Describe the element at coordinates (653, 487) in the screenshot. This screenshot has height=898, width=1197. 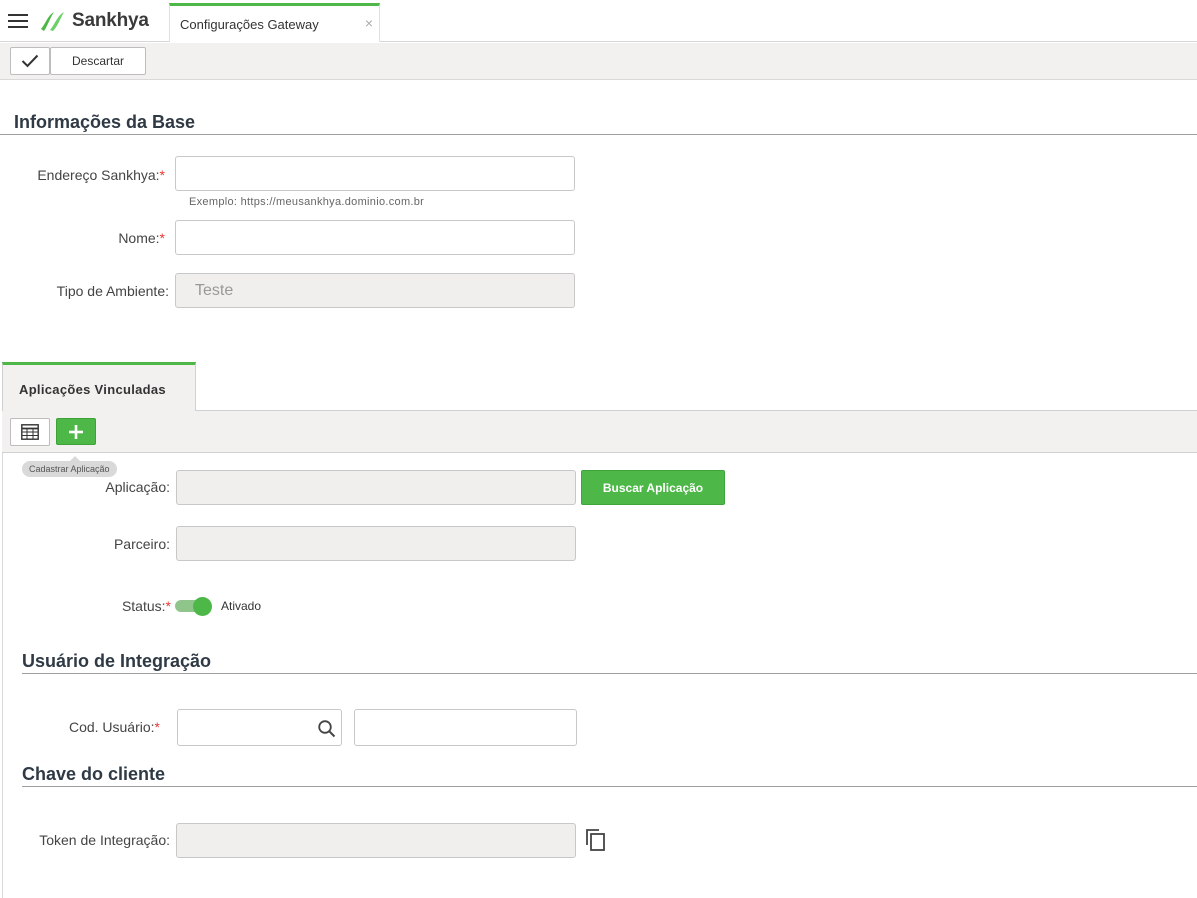
I see `search-application-button: Buscar Aplicação` at that location.